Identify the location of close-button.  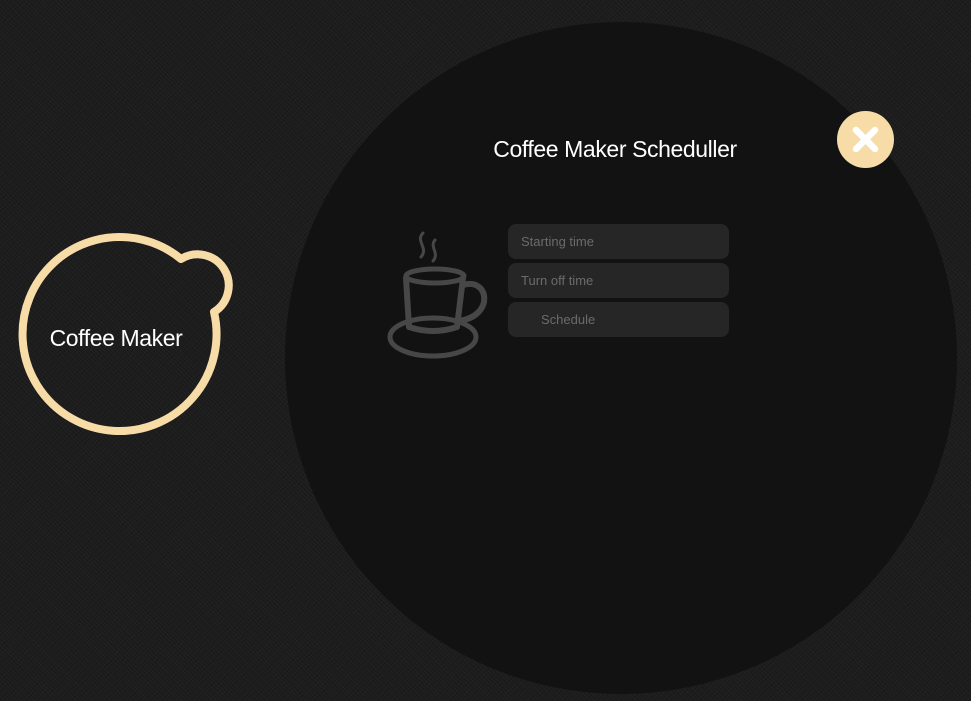
(865, 139).